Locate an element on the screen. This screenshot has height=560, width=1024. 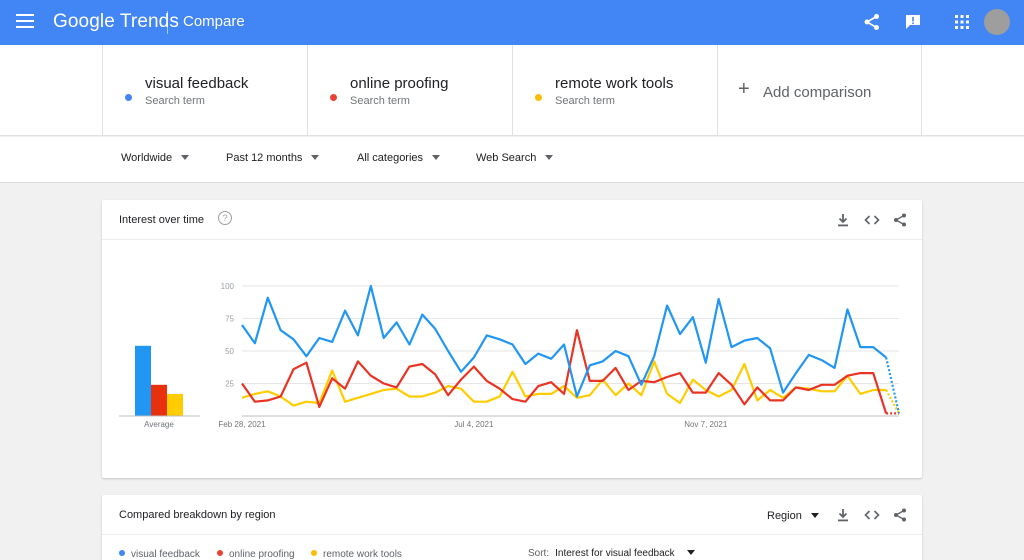
sort-select: Sort: Interest for visual feedback is located at coordinates (611, 553).